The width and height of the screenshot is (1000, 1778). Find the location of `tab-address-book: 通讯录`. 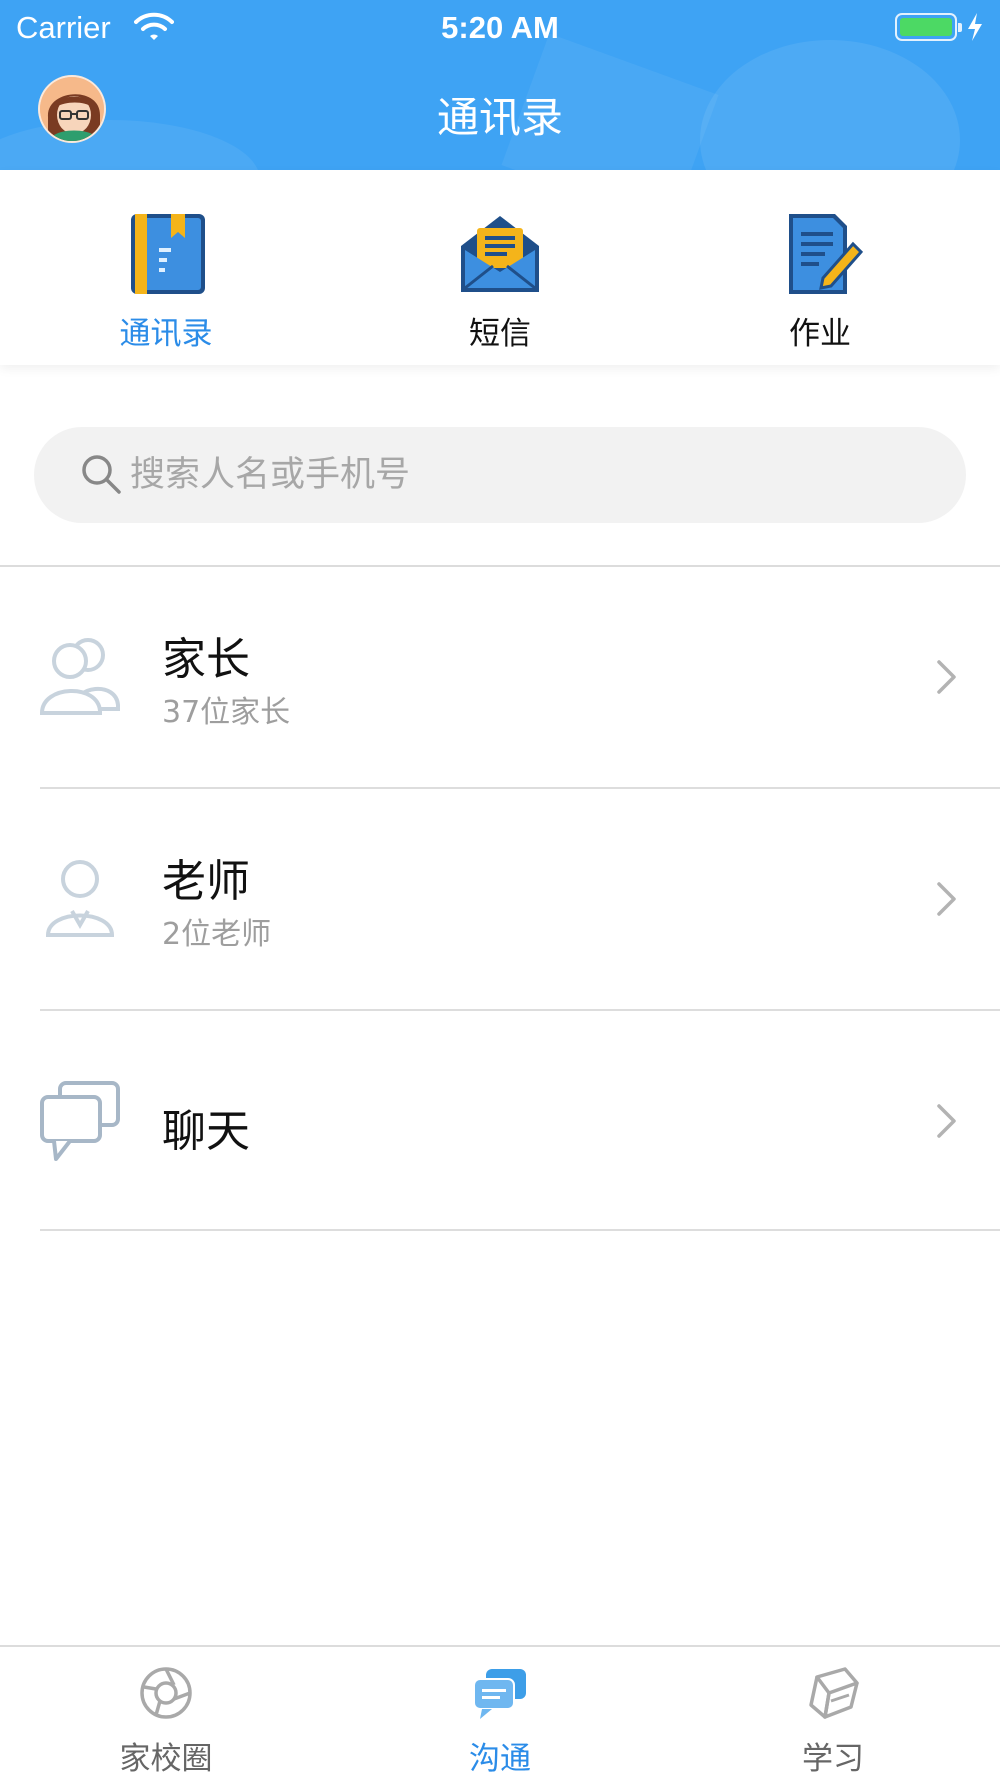

tab-address-book: 通讯录 is located at coordinates (166, 267).